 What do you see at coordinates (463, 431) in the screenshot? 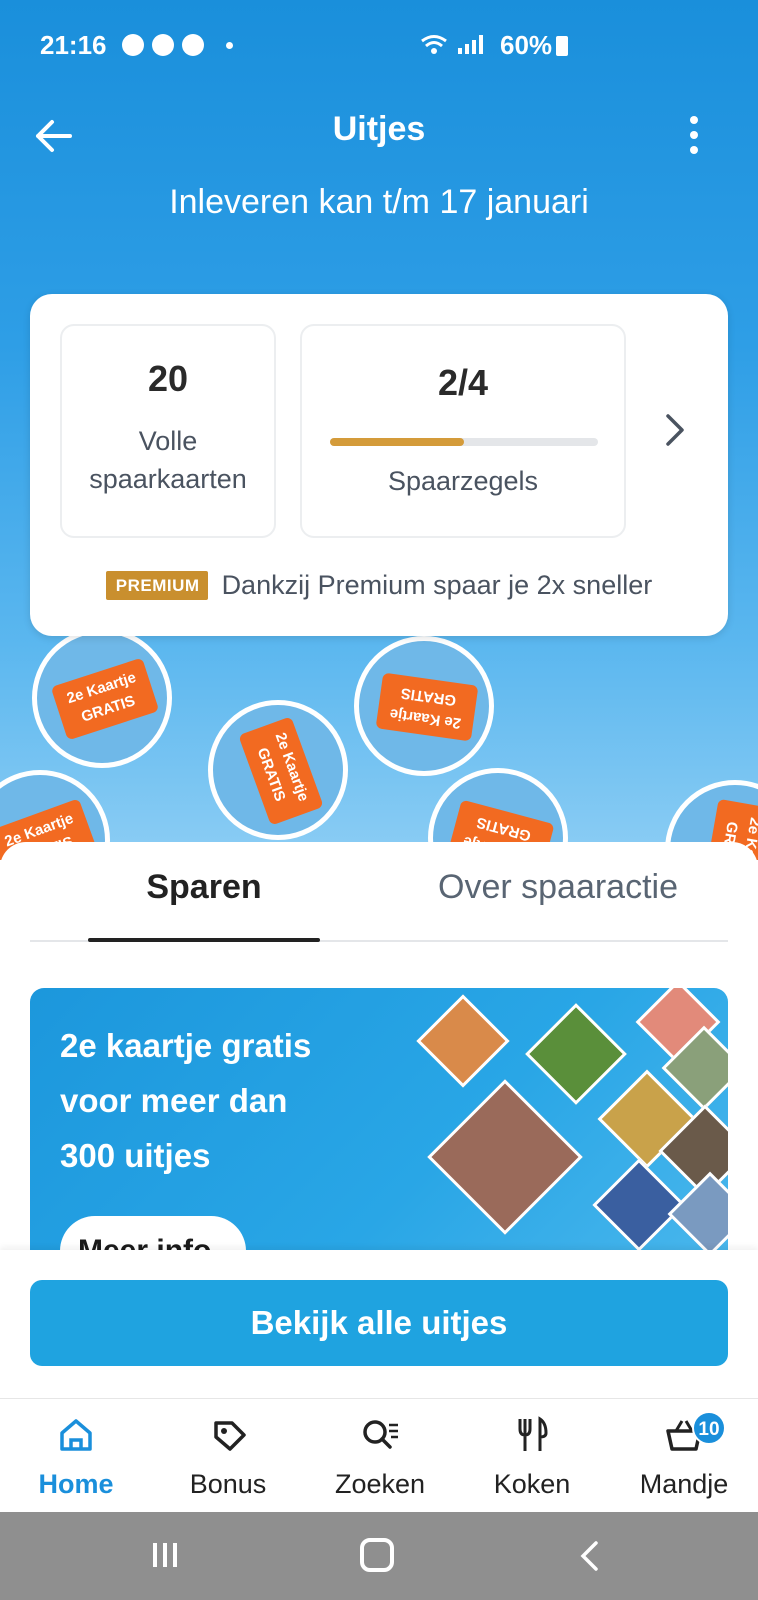
I see `stamps-box: 2/4 Spaarzegels` at bounding box center [463, 431].